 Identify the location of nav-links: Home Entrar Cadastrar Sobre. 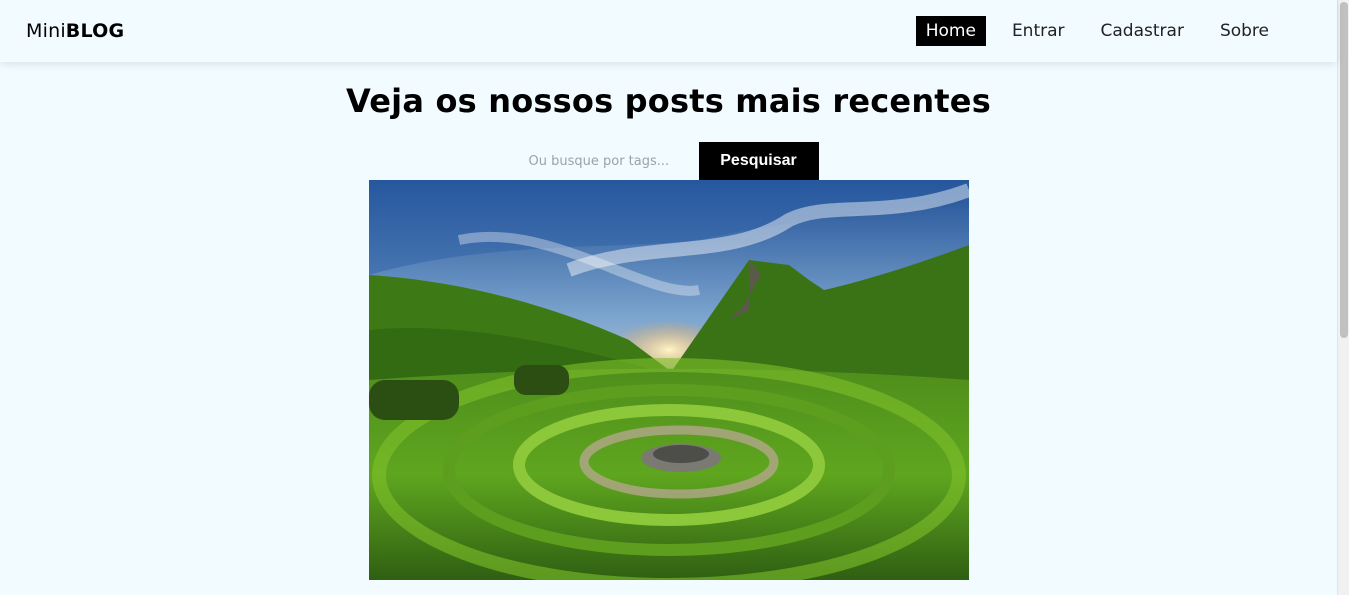
(1092, 31).